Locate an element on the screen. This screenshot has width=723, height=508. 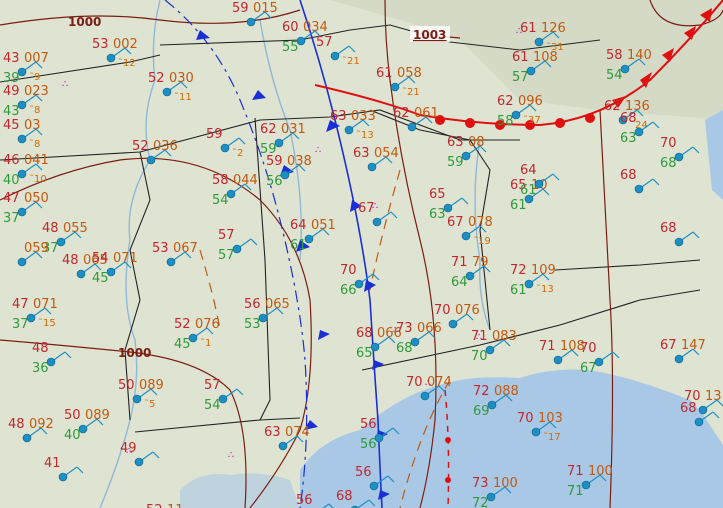
station-dewpoint: 36 is located at coordinates (40, 368).